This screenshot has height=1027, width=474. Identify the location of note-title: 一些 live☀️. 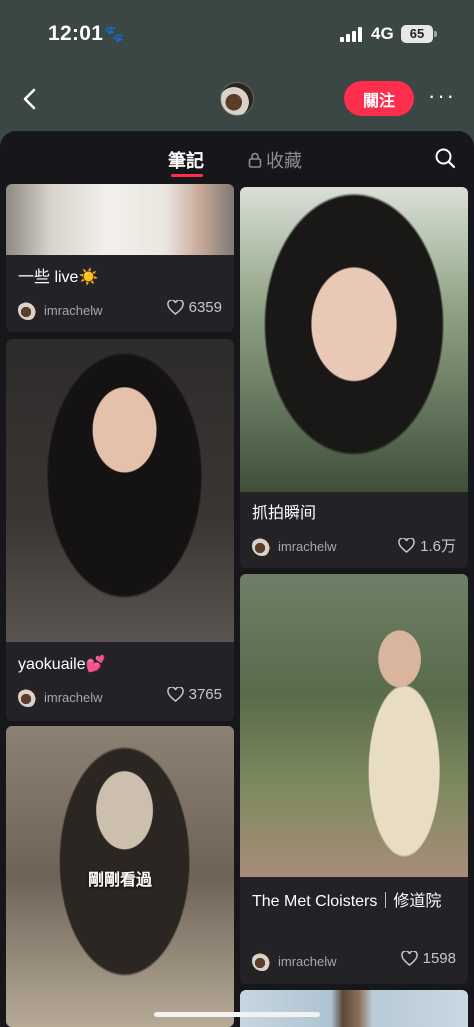
(58, 277).